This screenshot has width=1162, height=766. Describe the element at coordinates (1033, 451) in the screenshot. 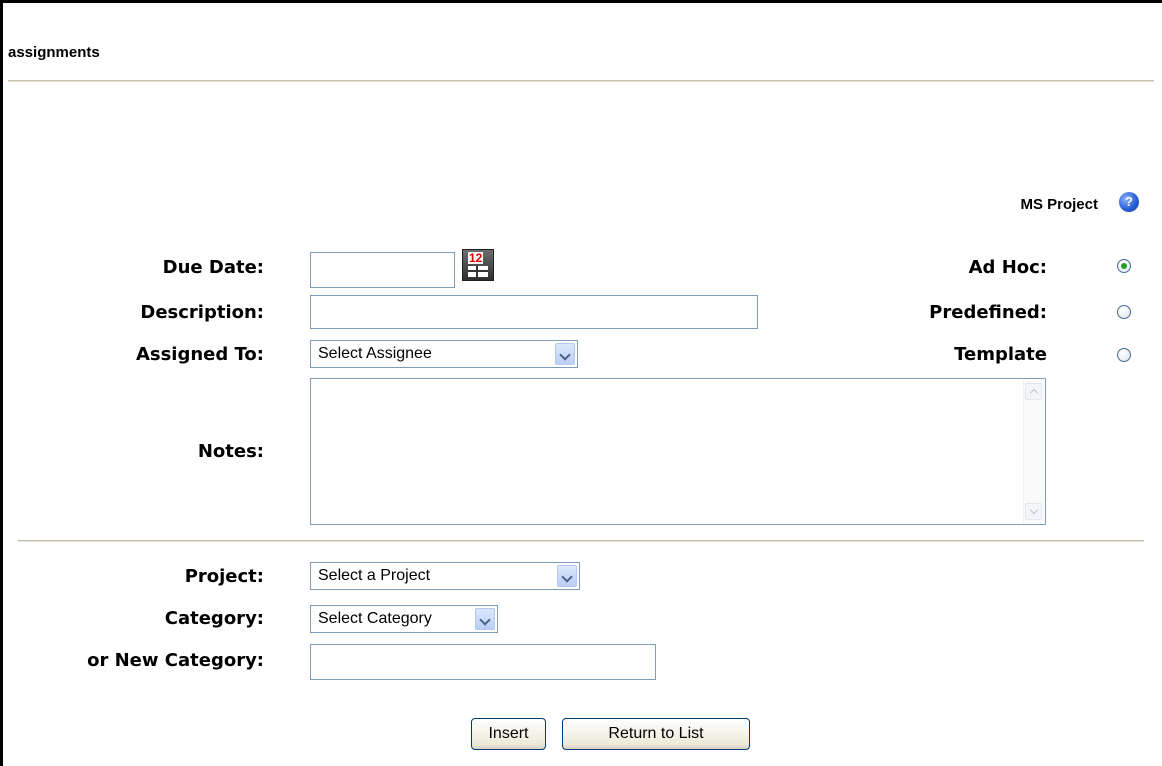

I see `notes-scrollbar` at that location.